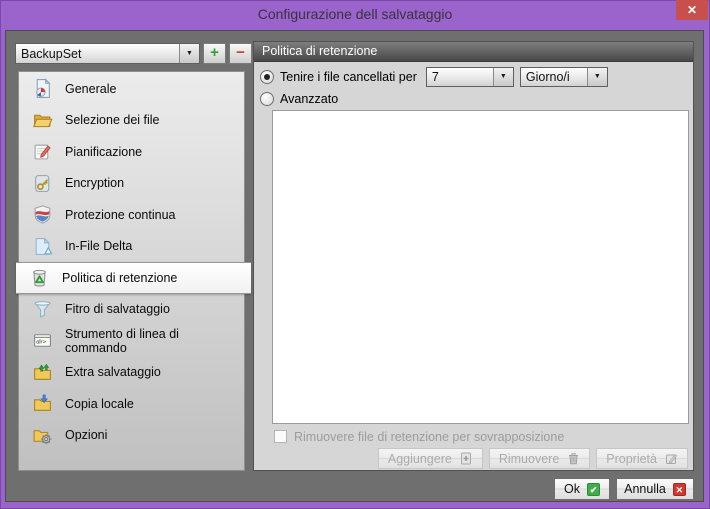 This screenshot has width=710, height=509. What do you see at coordinates (91, 88) in the screenshot?
I see `sidebar-item-label: Generale` at bounding box center [91, 88].